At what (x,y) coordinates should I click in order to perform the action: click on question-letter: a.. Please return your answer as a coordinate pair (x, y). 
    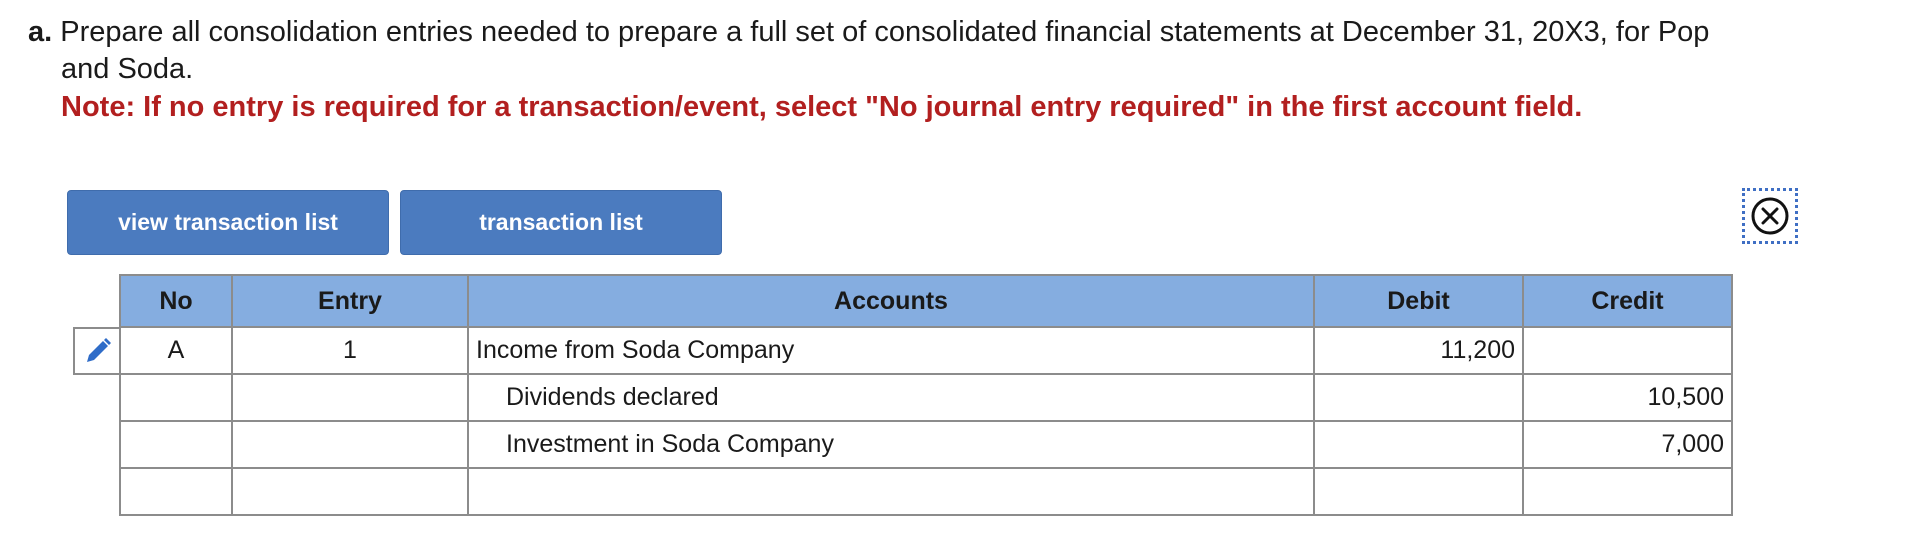
    Looking at the image, I should click on (40, 32).